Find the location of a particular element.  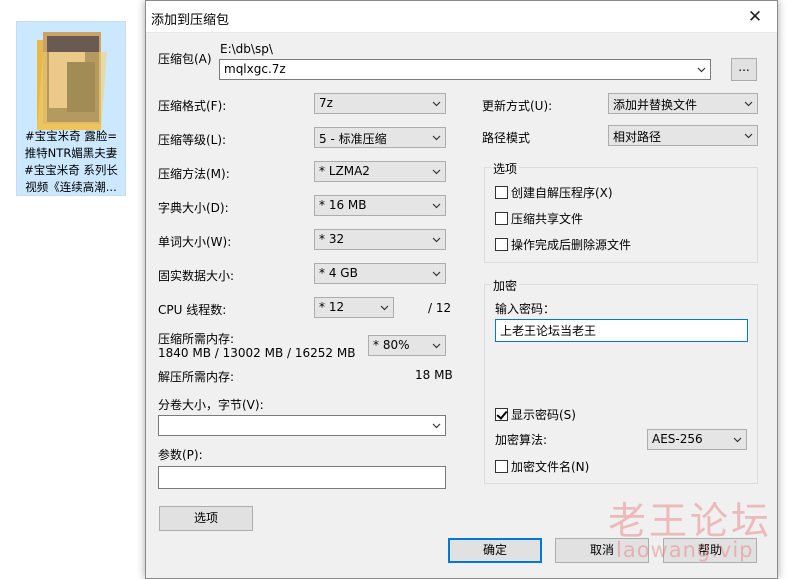

encrypt-method-value: AES-256 is located at coordinates (677, 439).